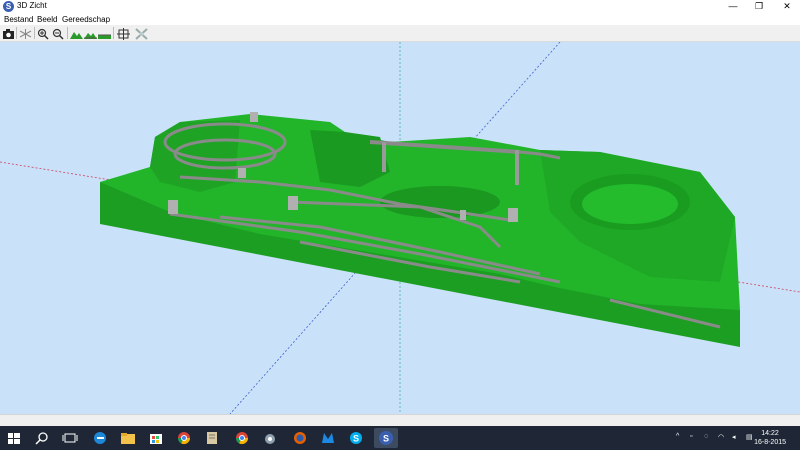 This screenshot has height=457, width=800. What do you see at coordinates (8, 6) in the screenshot?
I see `app-icon: S` at bounding box center [8, 6].